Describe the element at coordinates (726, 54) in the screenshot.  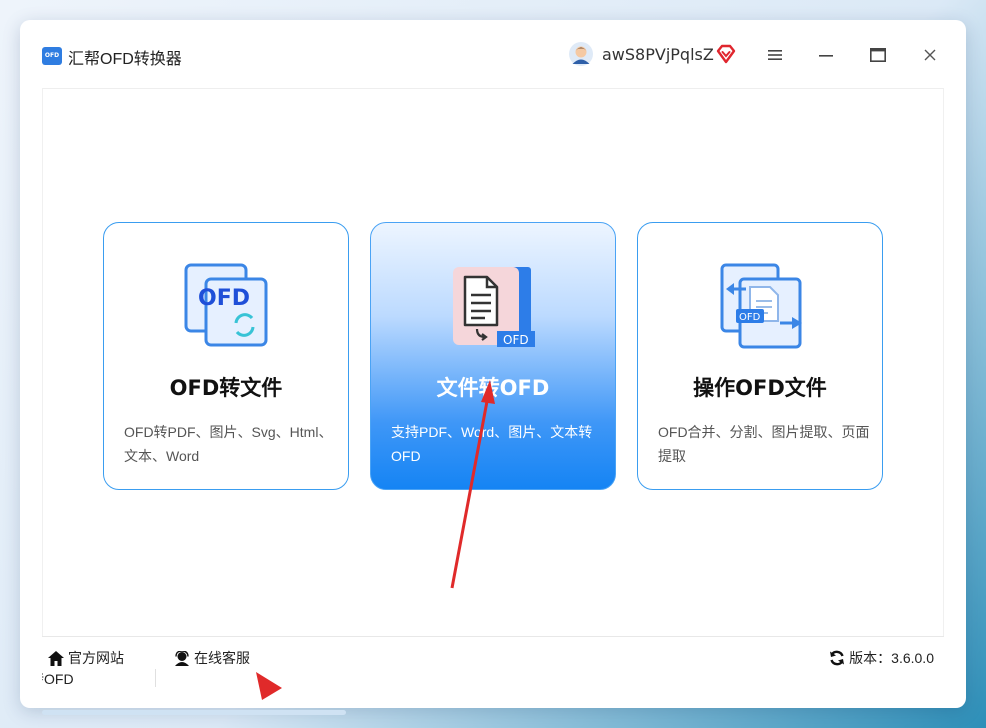
I see `vip-diamond-icon` at that location.